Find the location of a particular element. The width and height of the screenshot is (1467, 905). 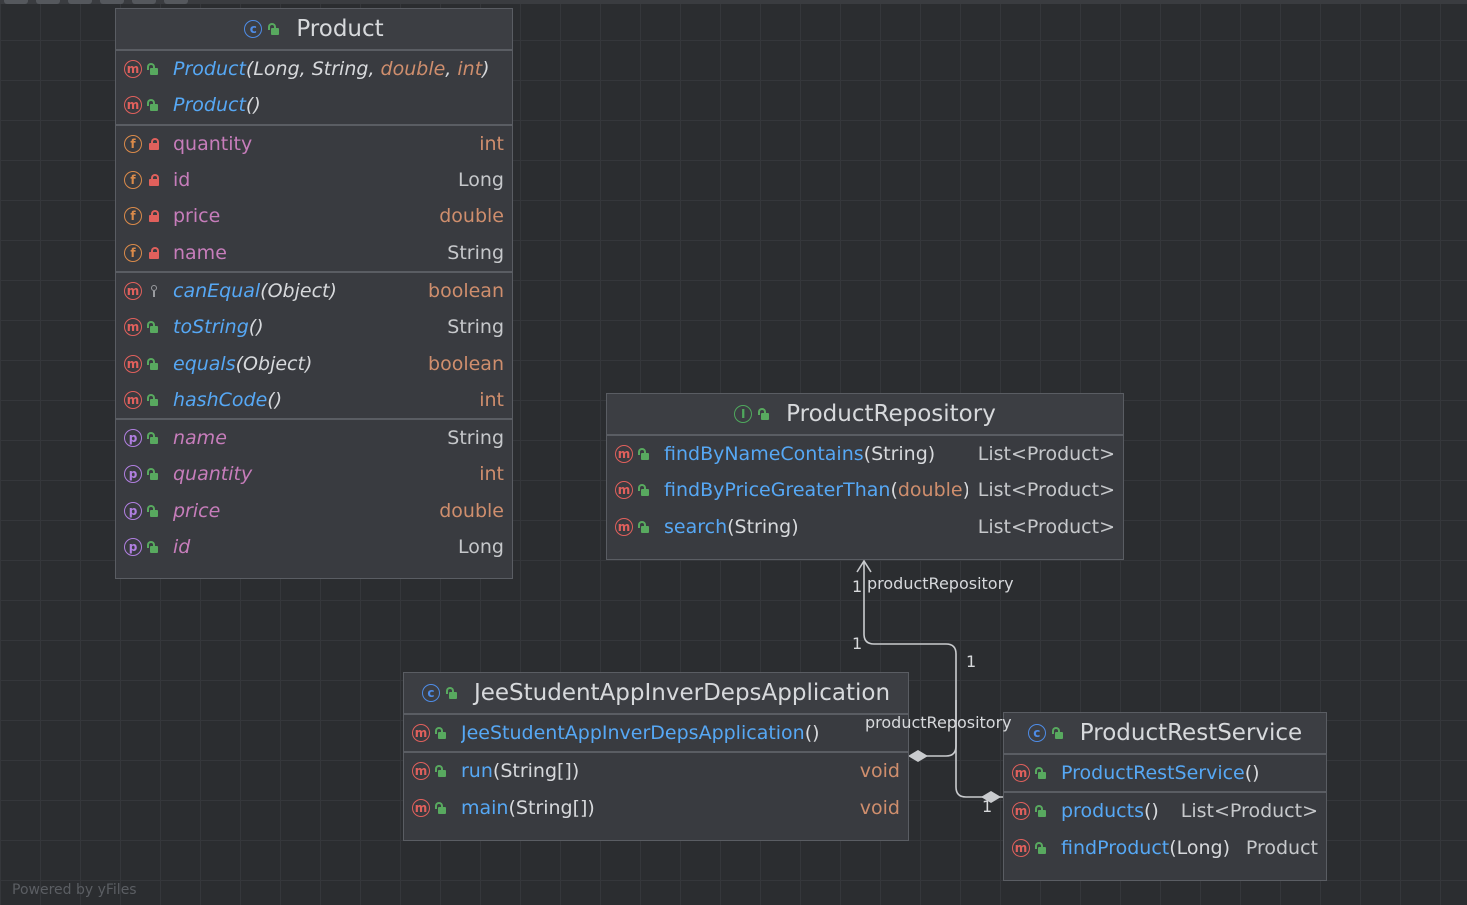

application-class-icon: c is located at coordinates (430, 693).